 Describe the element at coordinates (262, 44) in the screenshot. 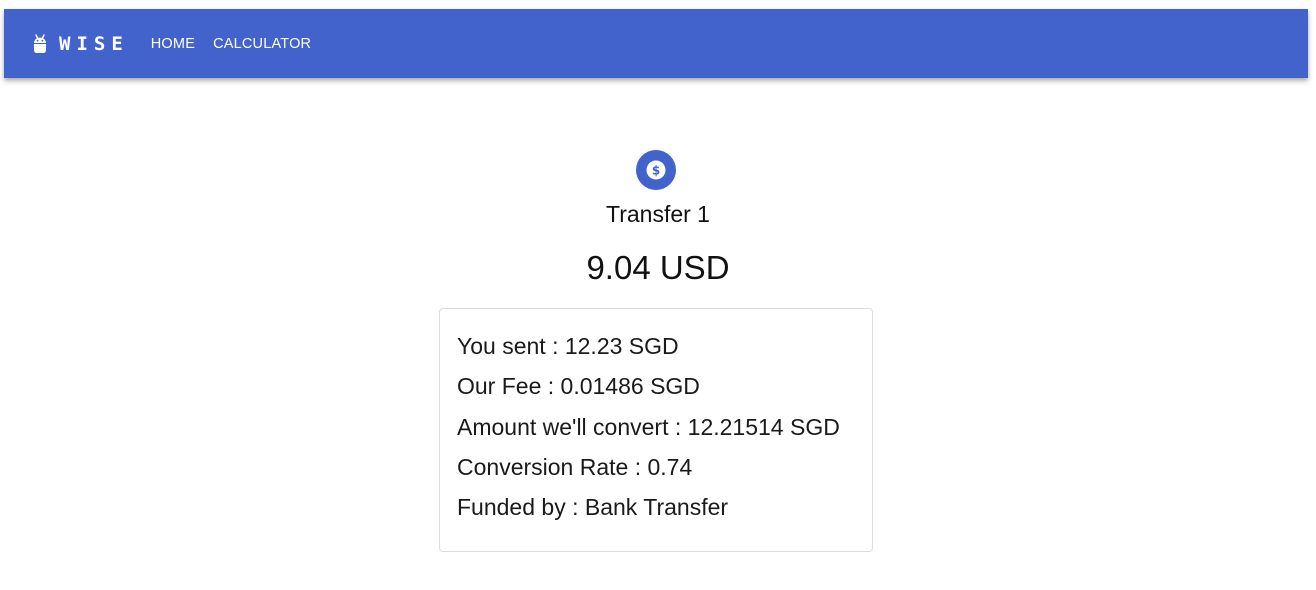

I see `nav-calculator-link: CALCULATOR` at that location.